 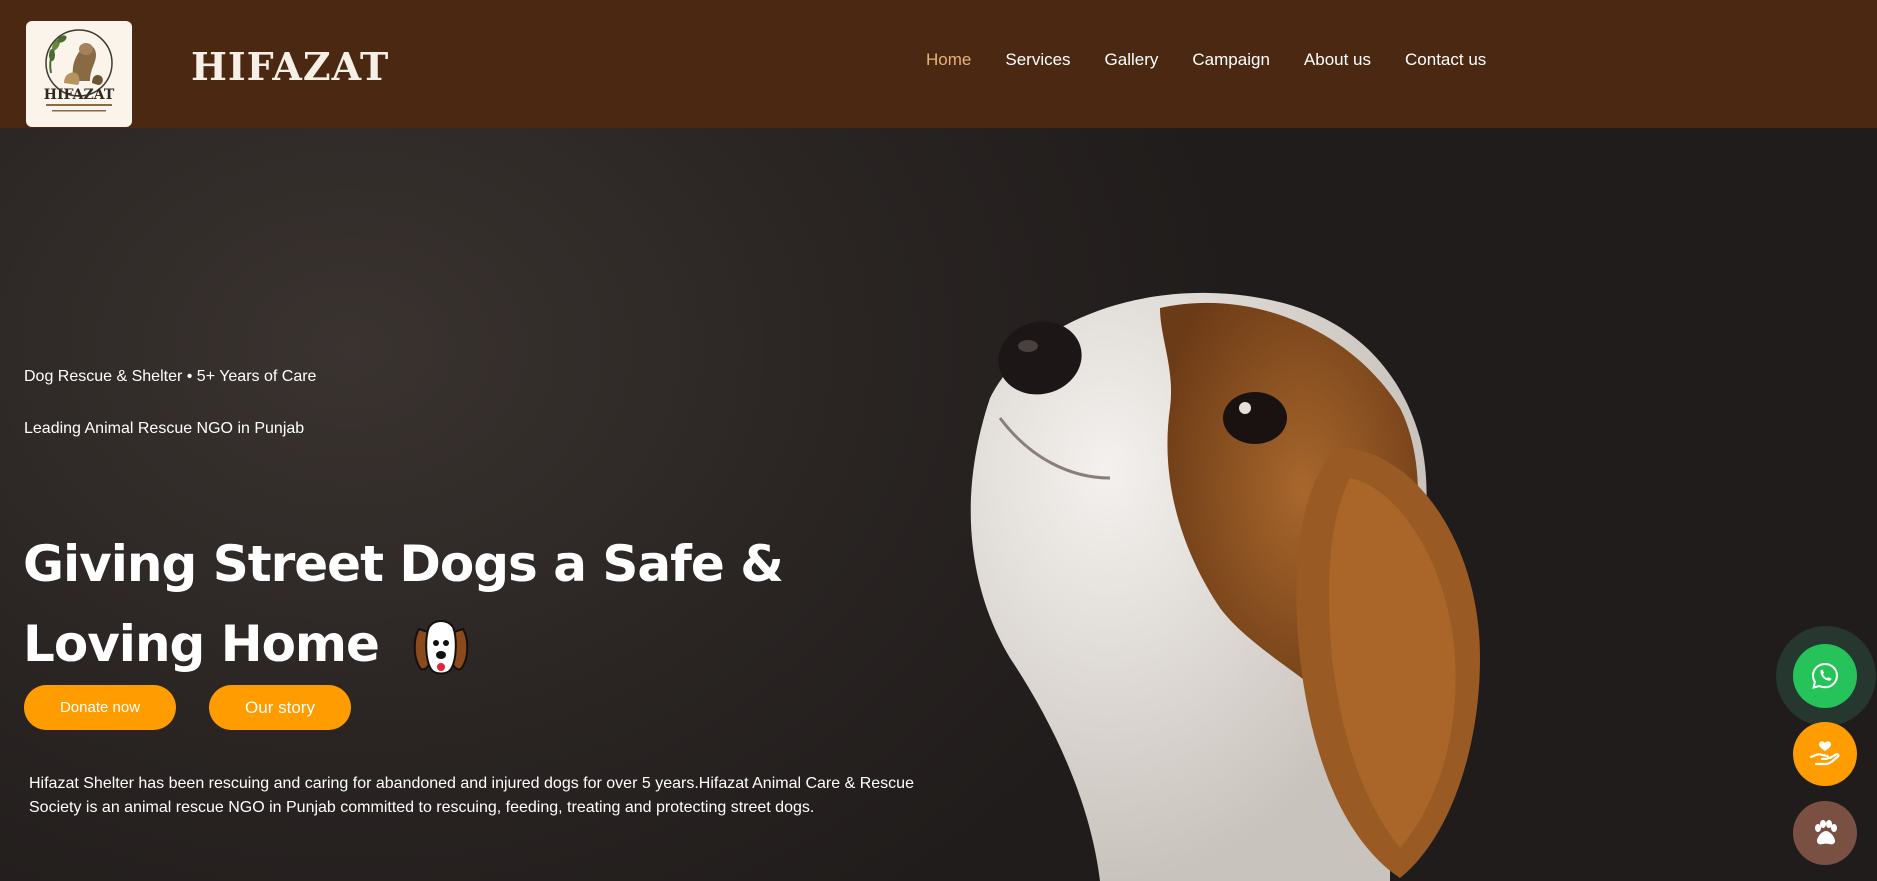 I want to click on hero-headline: Giving Street Dogs a Safe & Loving Home, so click(x=473, y=604).